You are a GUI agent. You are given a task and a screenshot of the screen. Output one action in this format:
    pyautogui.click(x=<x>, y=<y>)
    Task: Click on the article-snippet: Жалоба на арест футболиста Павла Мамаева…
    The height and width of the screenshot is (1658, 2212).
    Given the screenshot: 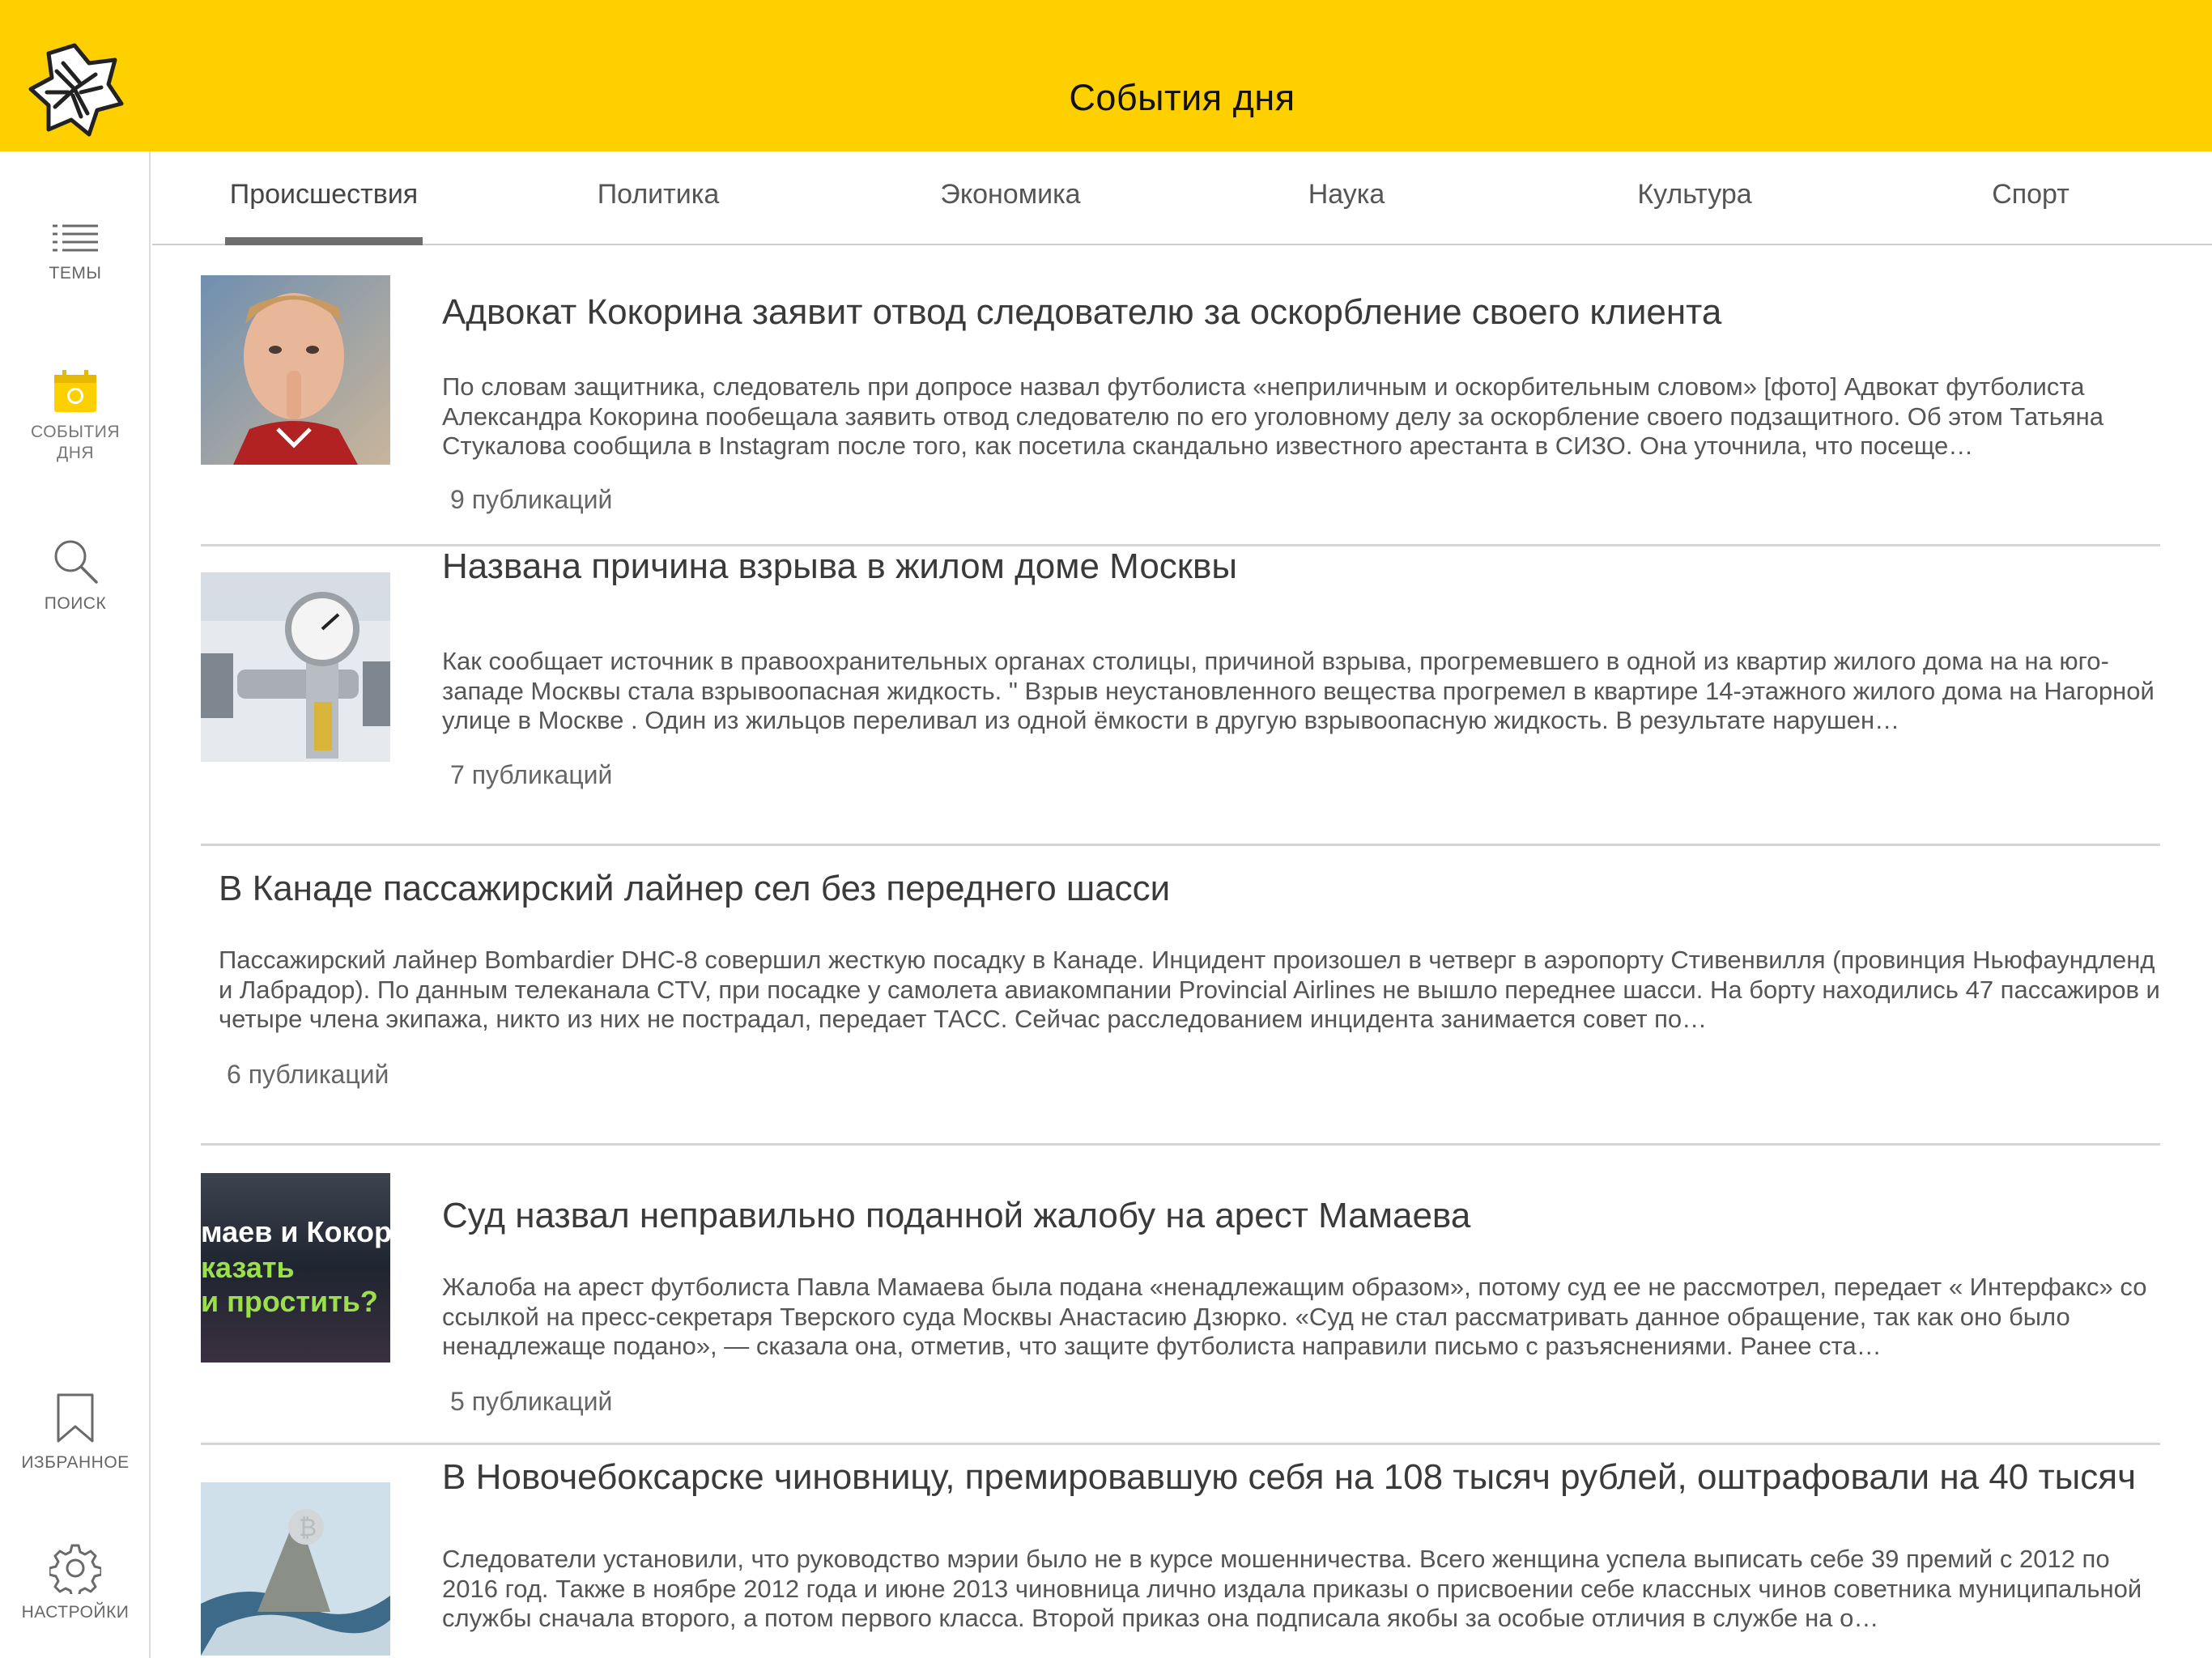 What is the action you would take?
    pyautogui.click(x=1295, y=1316)
    